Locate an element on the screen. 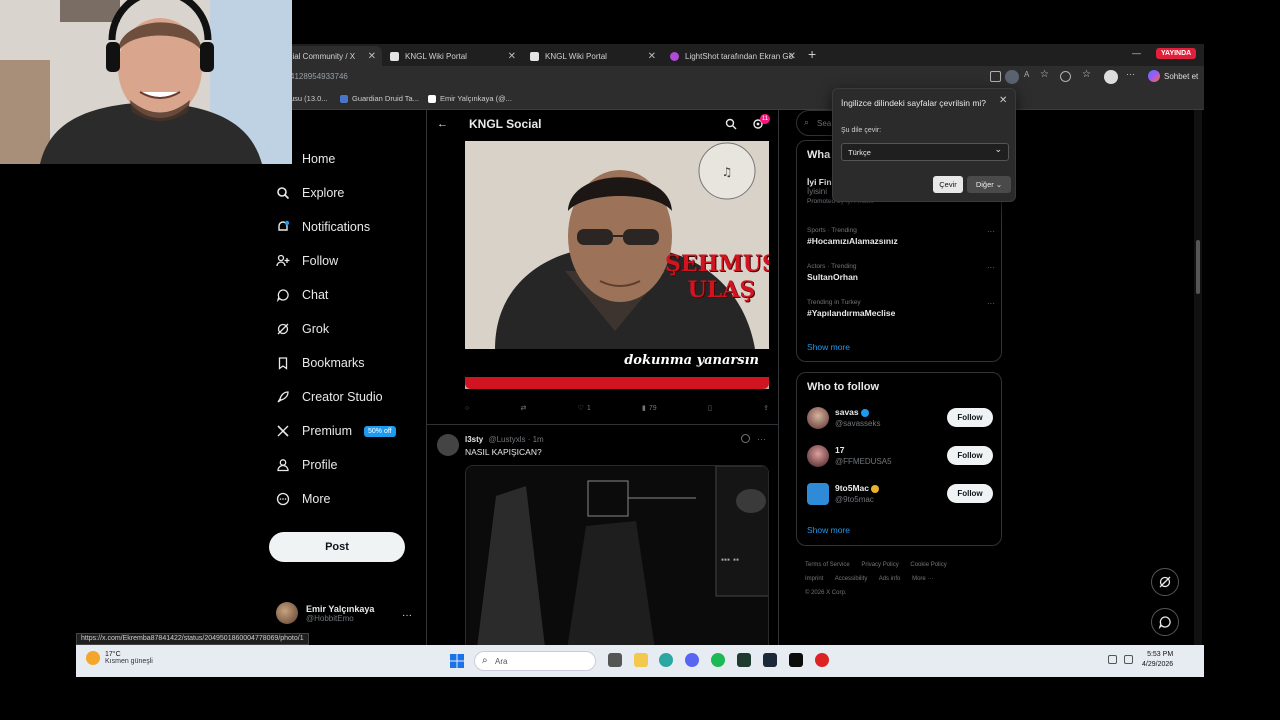 Image resolution: width=1280 pixels, height=720 pixels. star-icon: ☆ is located at coordinates (1045, 74).